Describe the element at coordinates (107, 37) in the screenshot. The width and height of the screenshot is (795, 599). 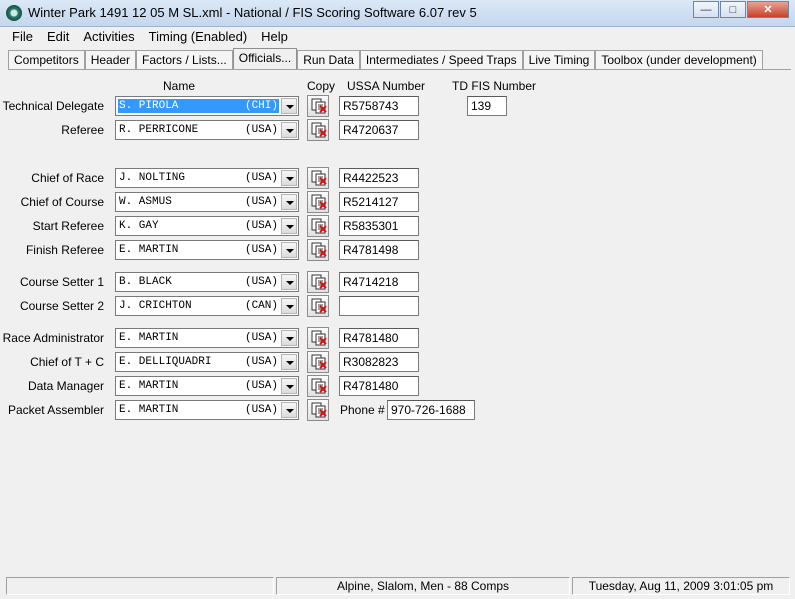
I see `menu-activities: Activities` at that location.